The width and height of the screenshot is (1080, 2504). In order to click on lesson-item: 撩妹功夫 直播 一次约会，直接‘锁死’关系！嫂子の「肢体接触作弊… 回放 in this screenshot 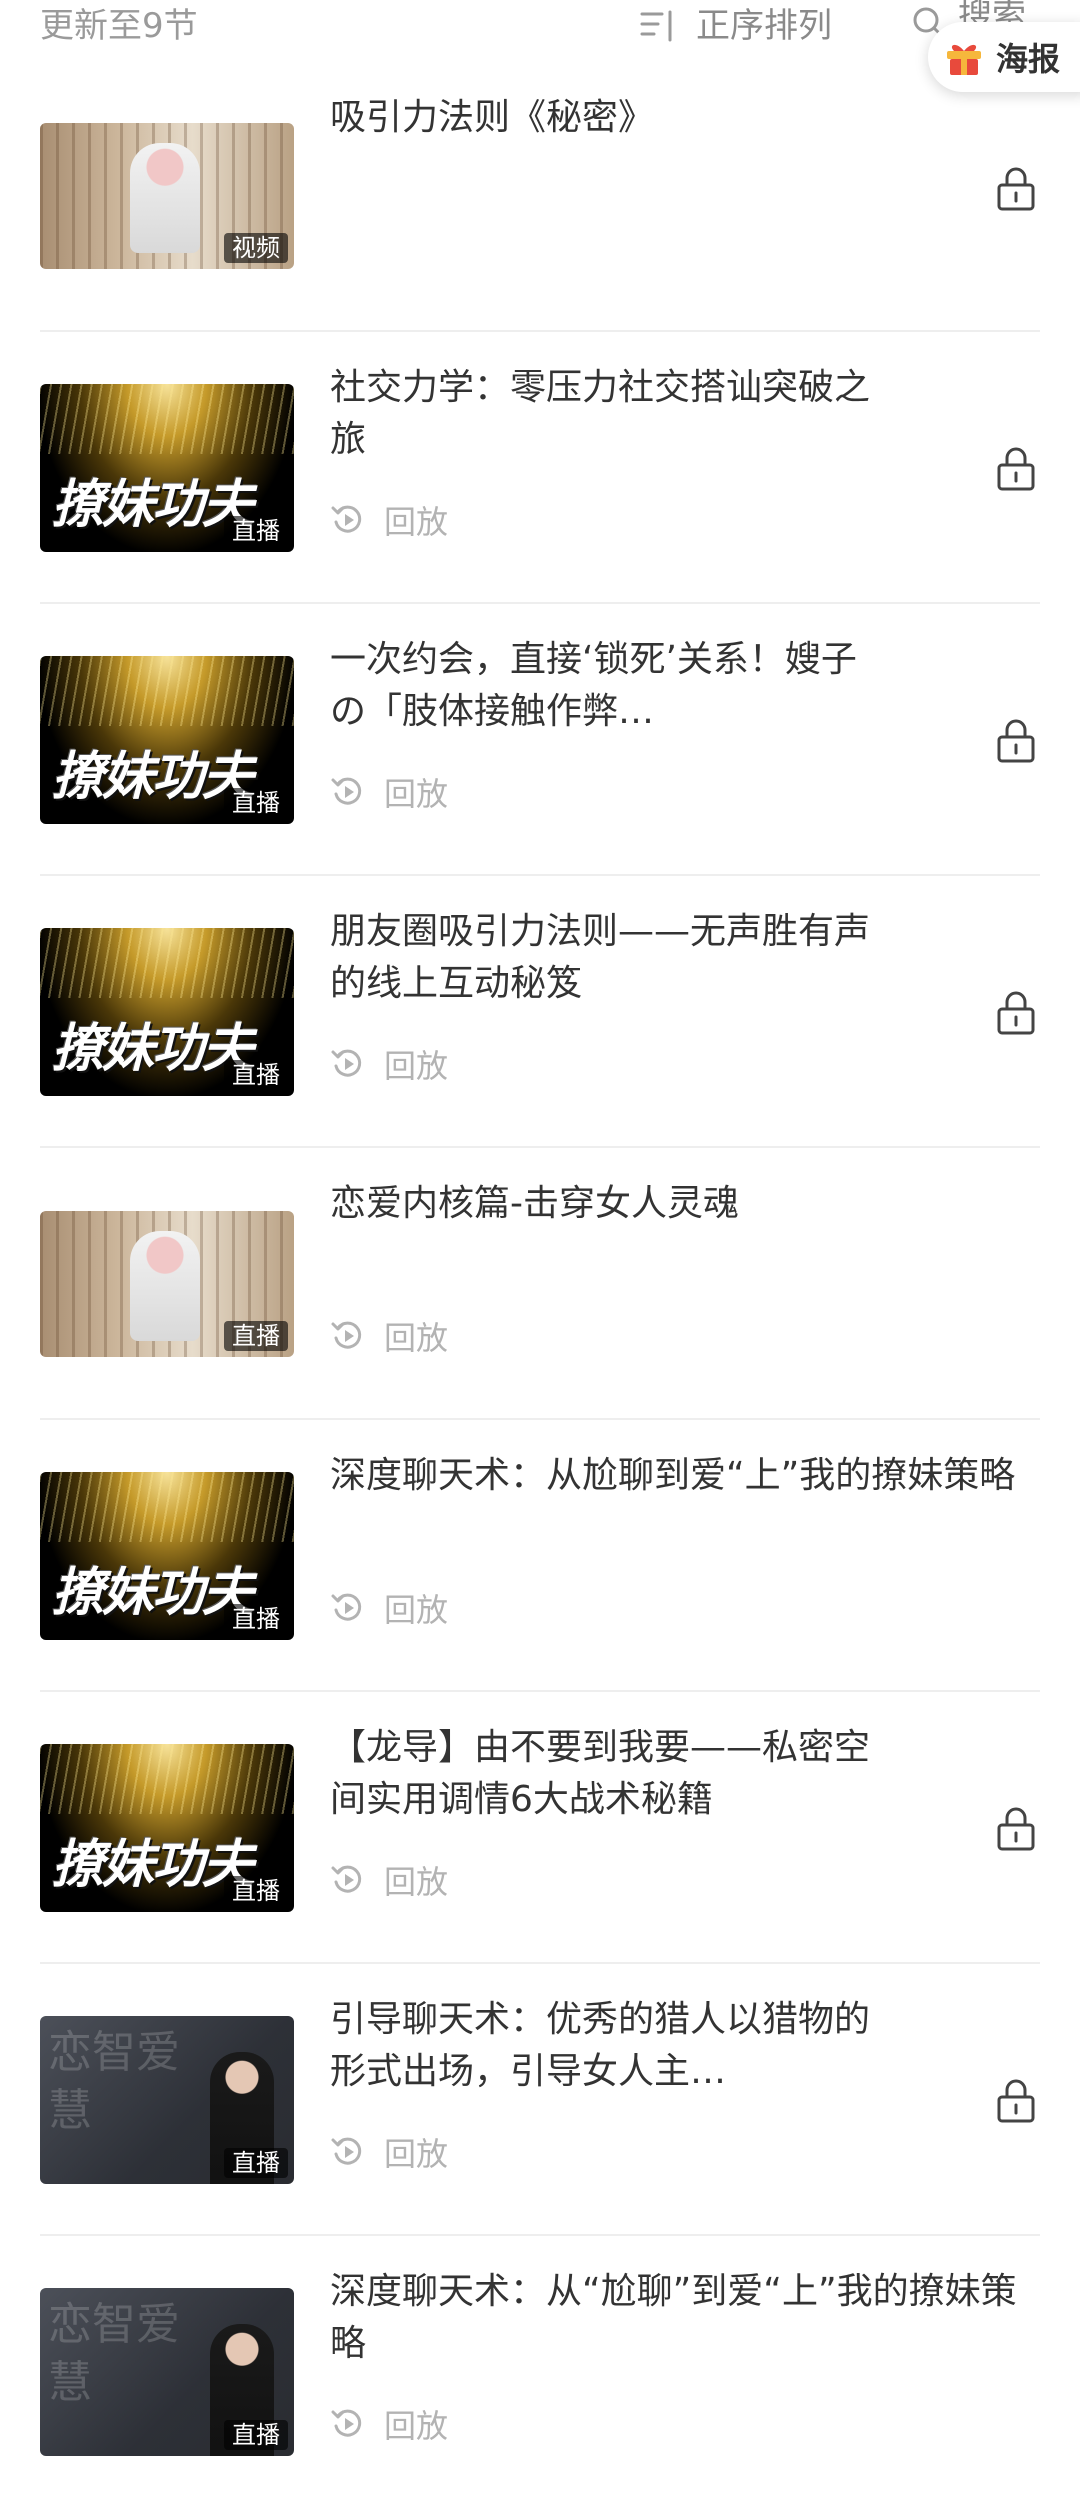, I will do `click(540, 740)`.